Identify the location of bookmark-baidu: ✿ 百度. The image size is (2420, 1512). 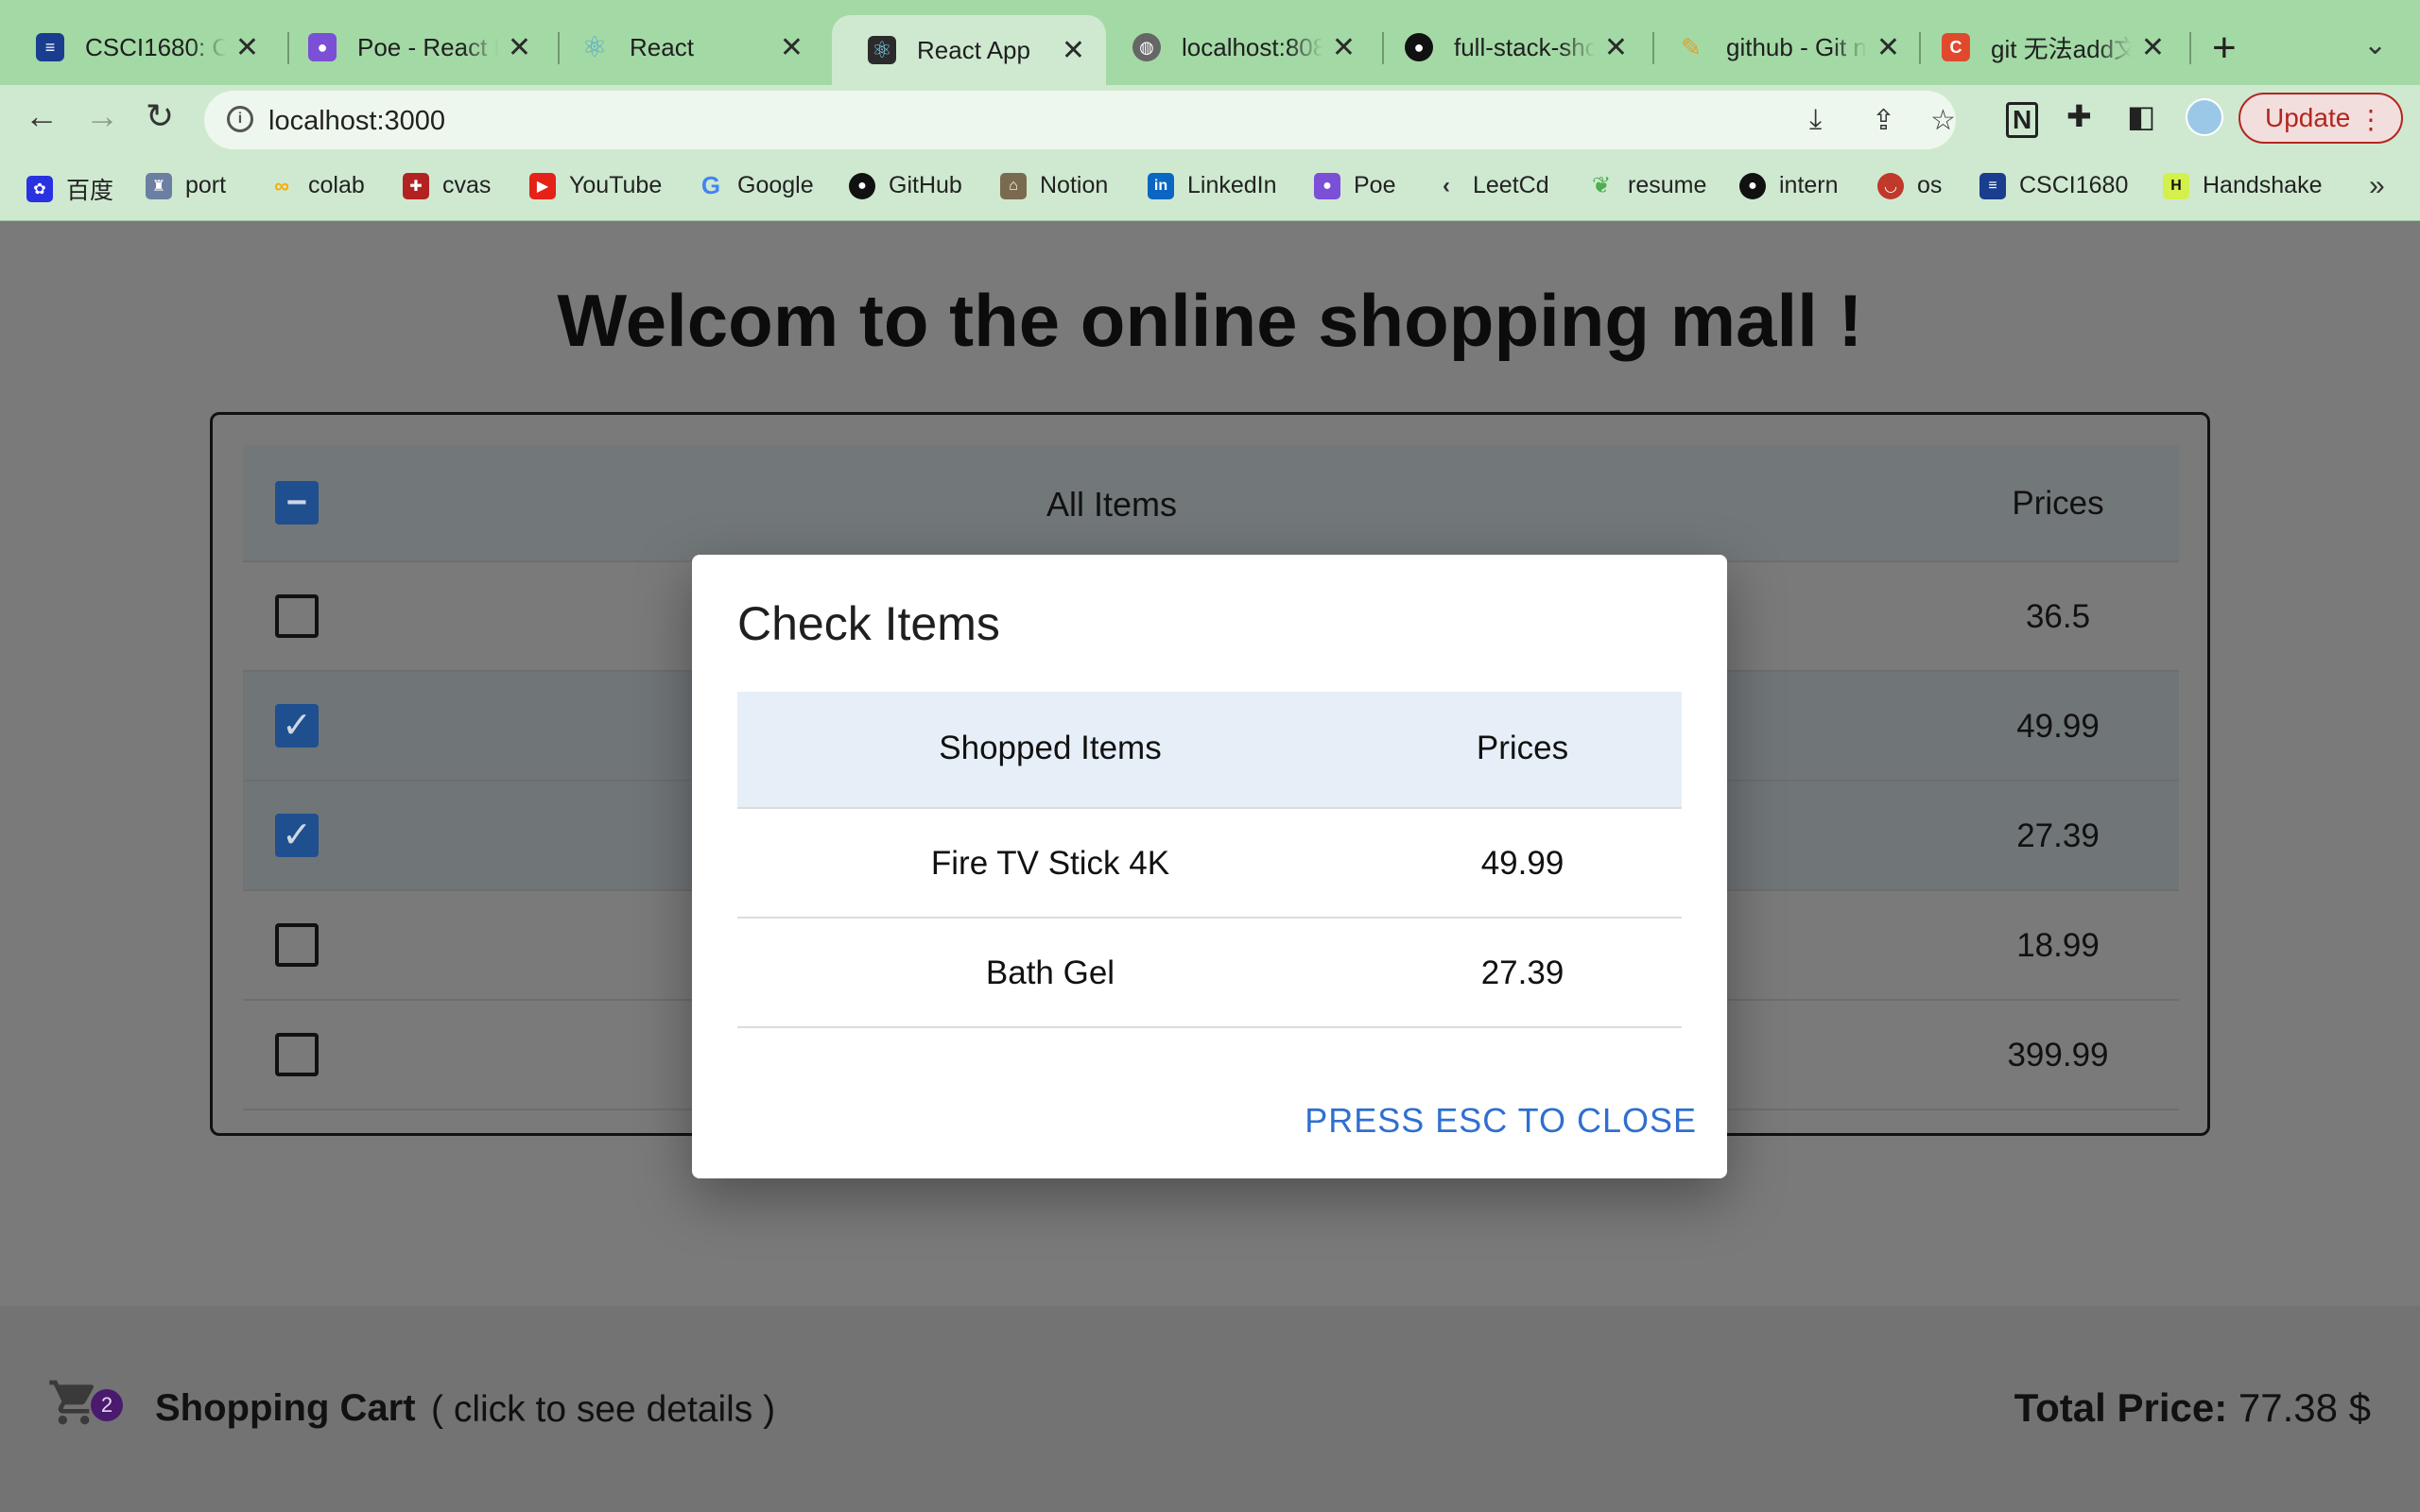
(69, 189).